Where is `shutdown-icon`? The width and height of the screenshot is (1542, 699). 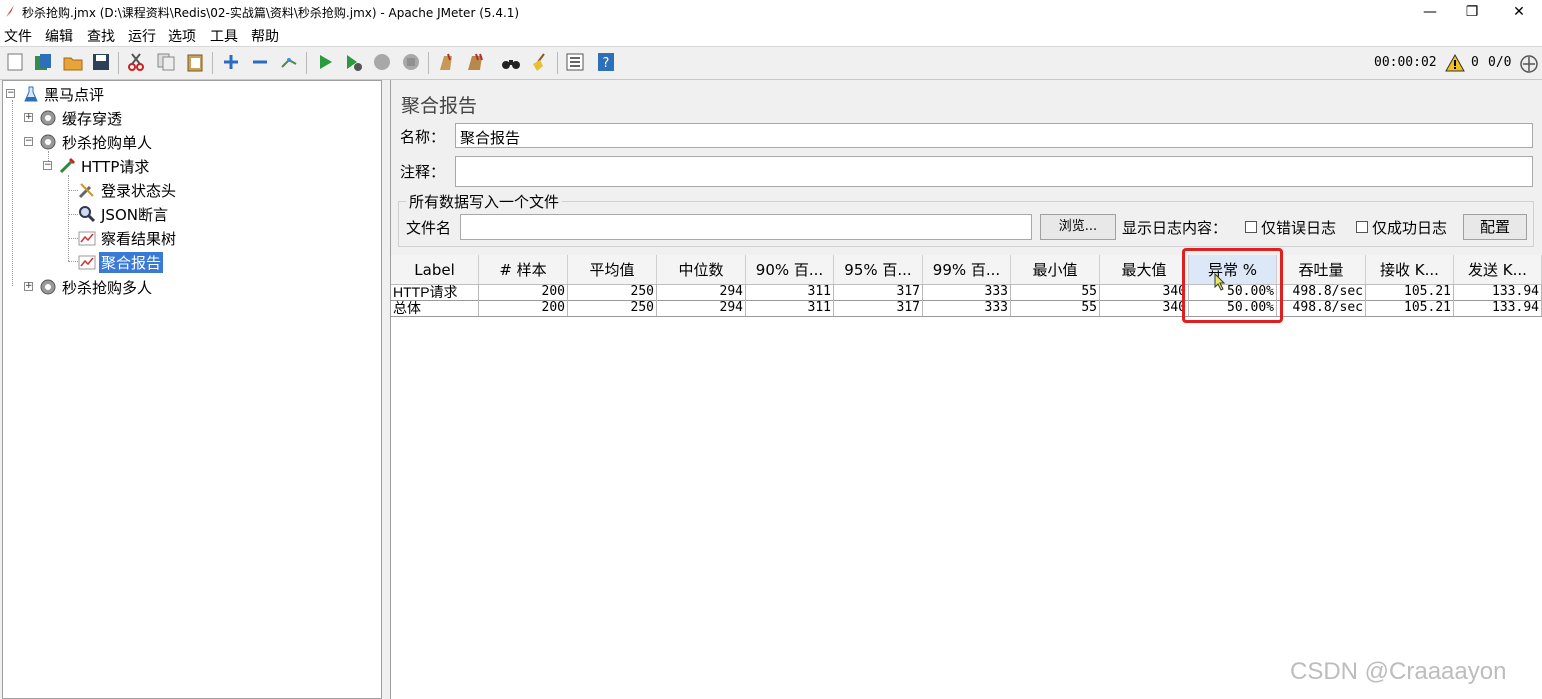 shutdown-icon is located at coordinates (411, 62).